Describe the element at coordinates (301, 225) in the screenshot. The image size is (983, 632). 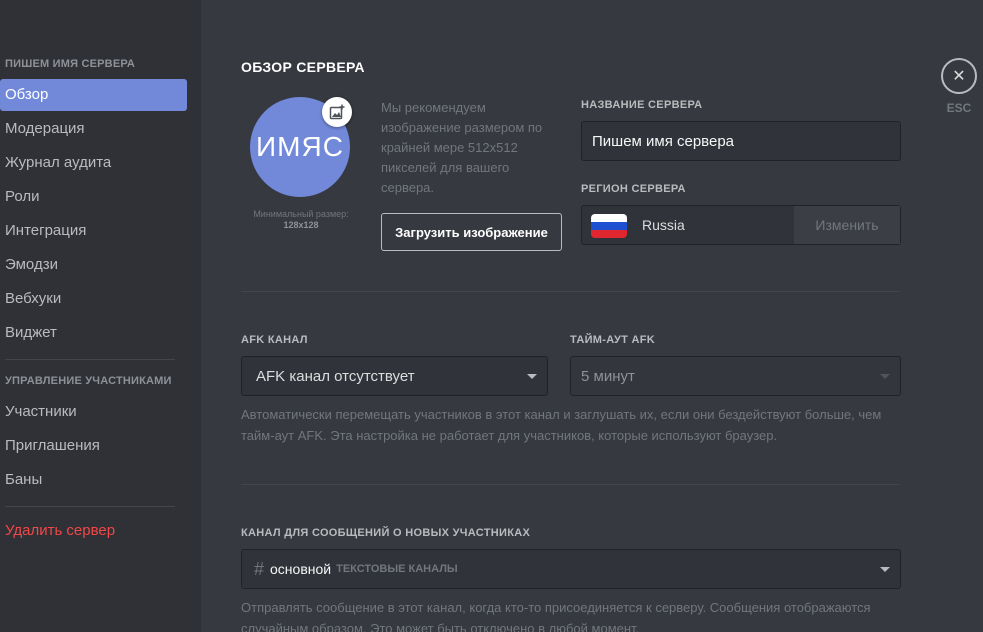
I see `min-size-value: 128x128` at that location.